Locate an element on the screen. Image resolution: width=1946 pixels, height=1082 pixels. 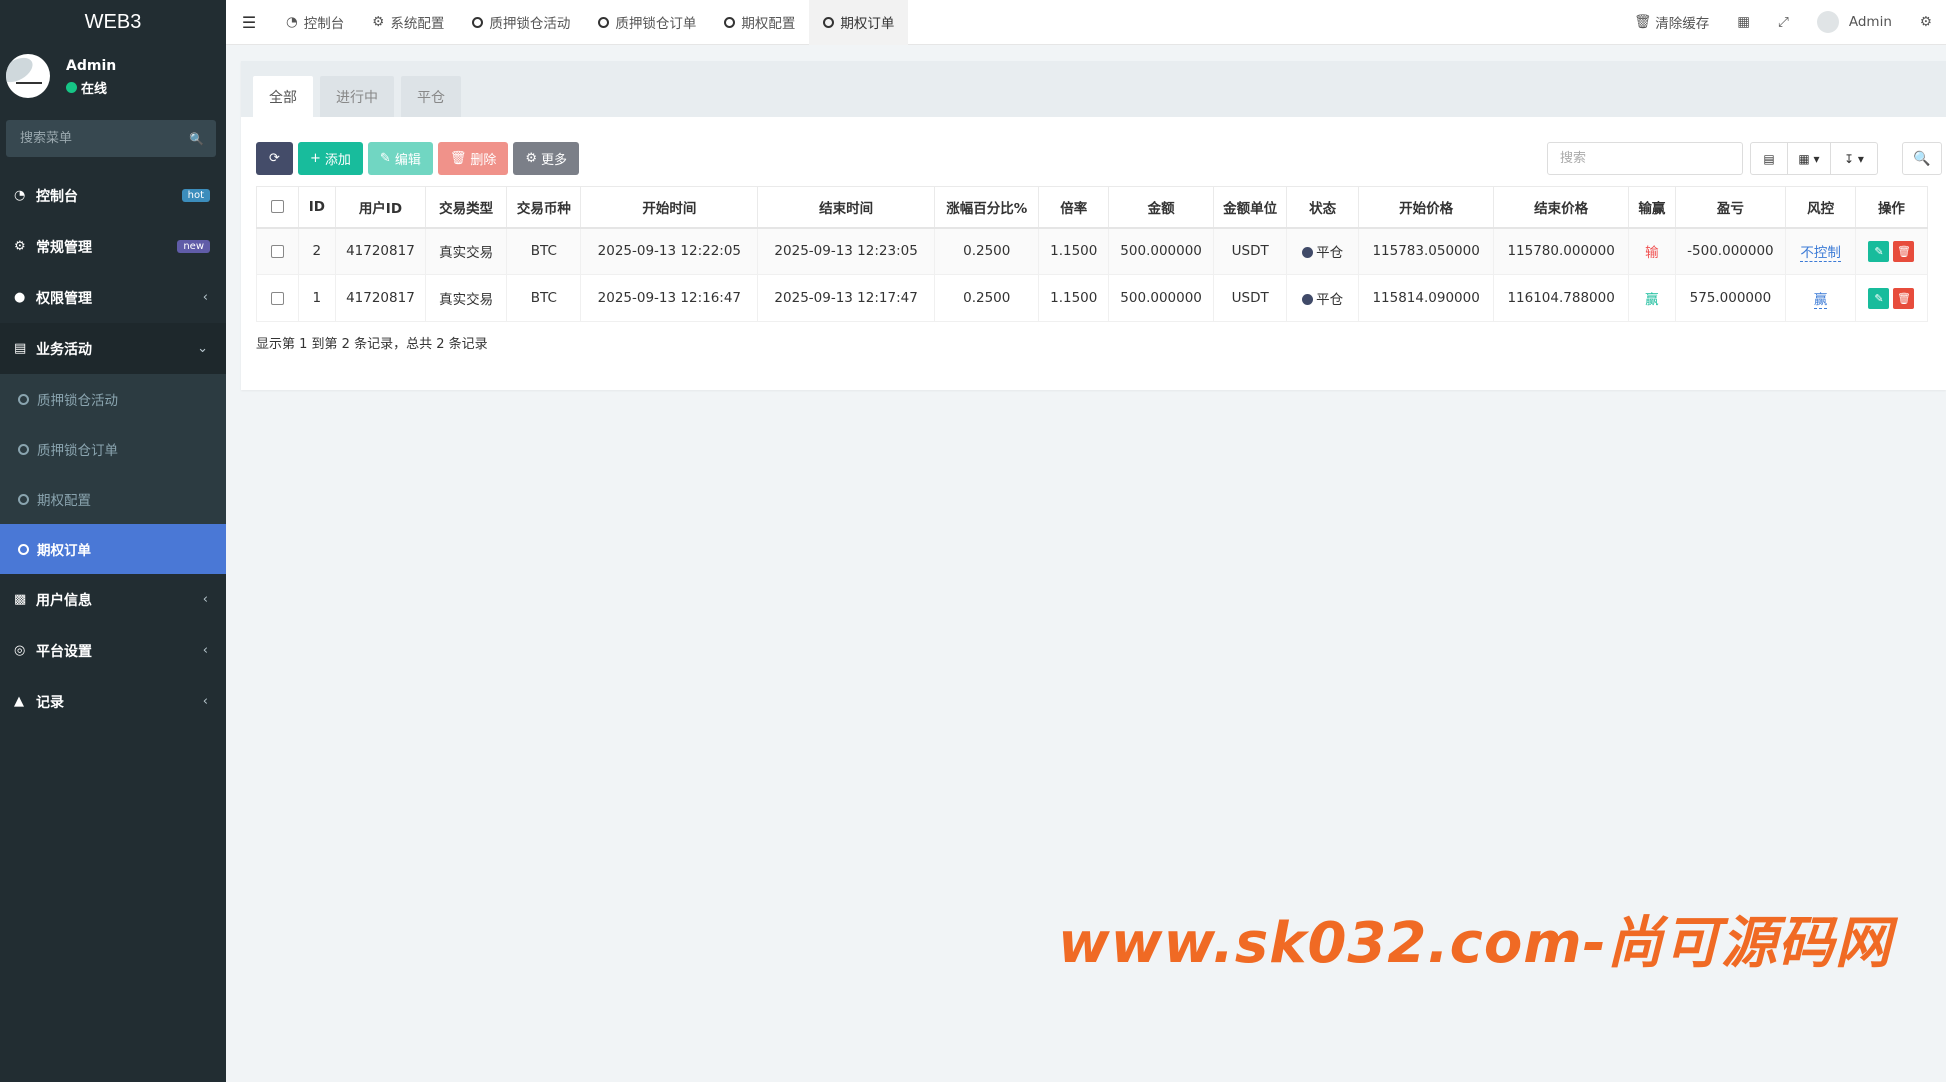
sidebar-subitem-options-orders: 期权订单 is located at coordinates (113, 549).